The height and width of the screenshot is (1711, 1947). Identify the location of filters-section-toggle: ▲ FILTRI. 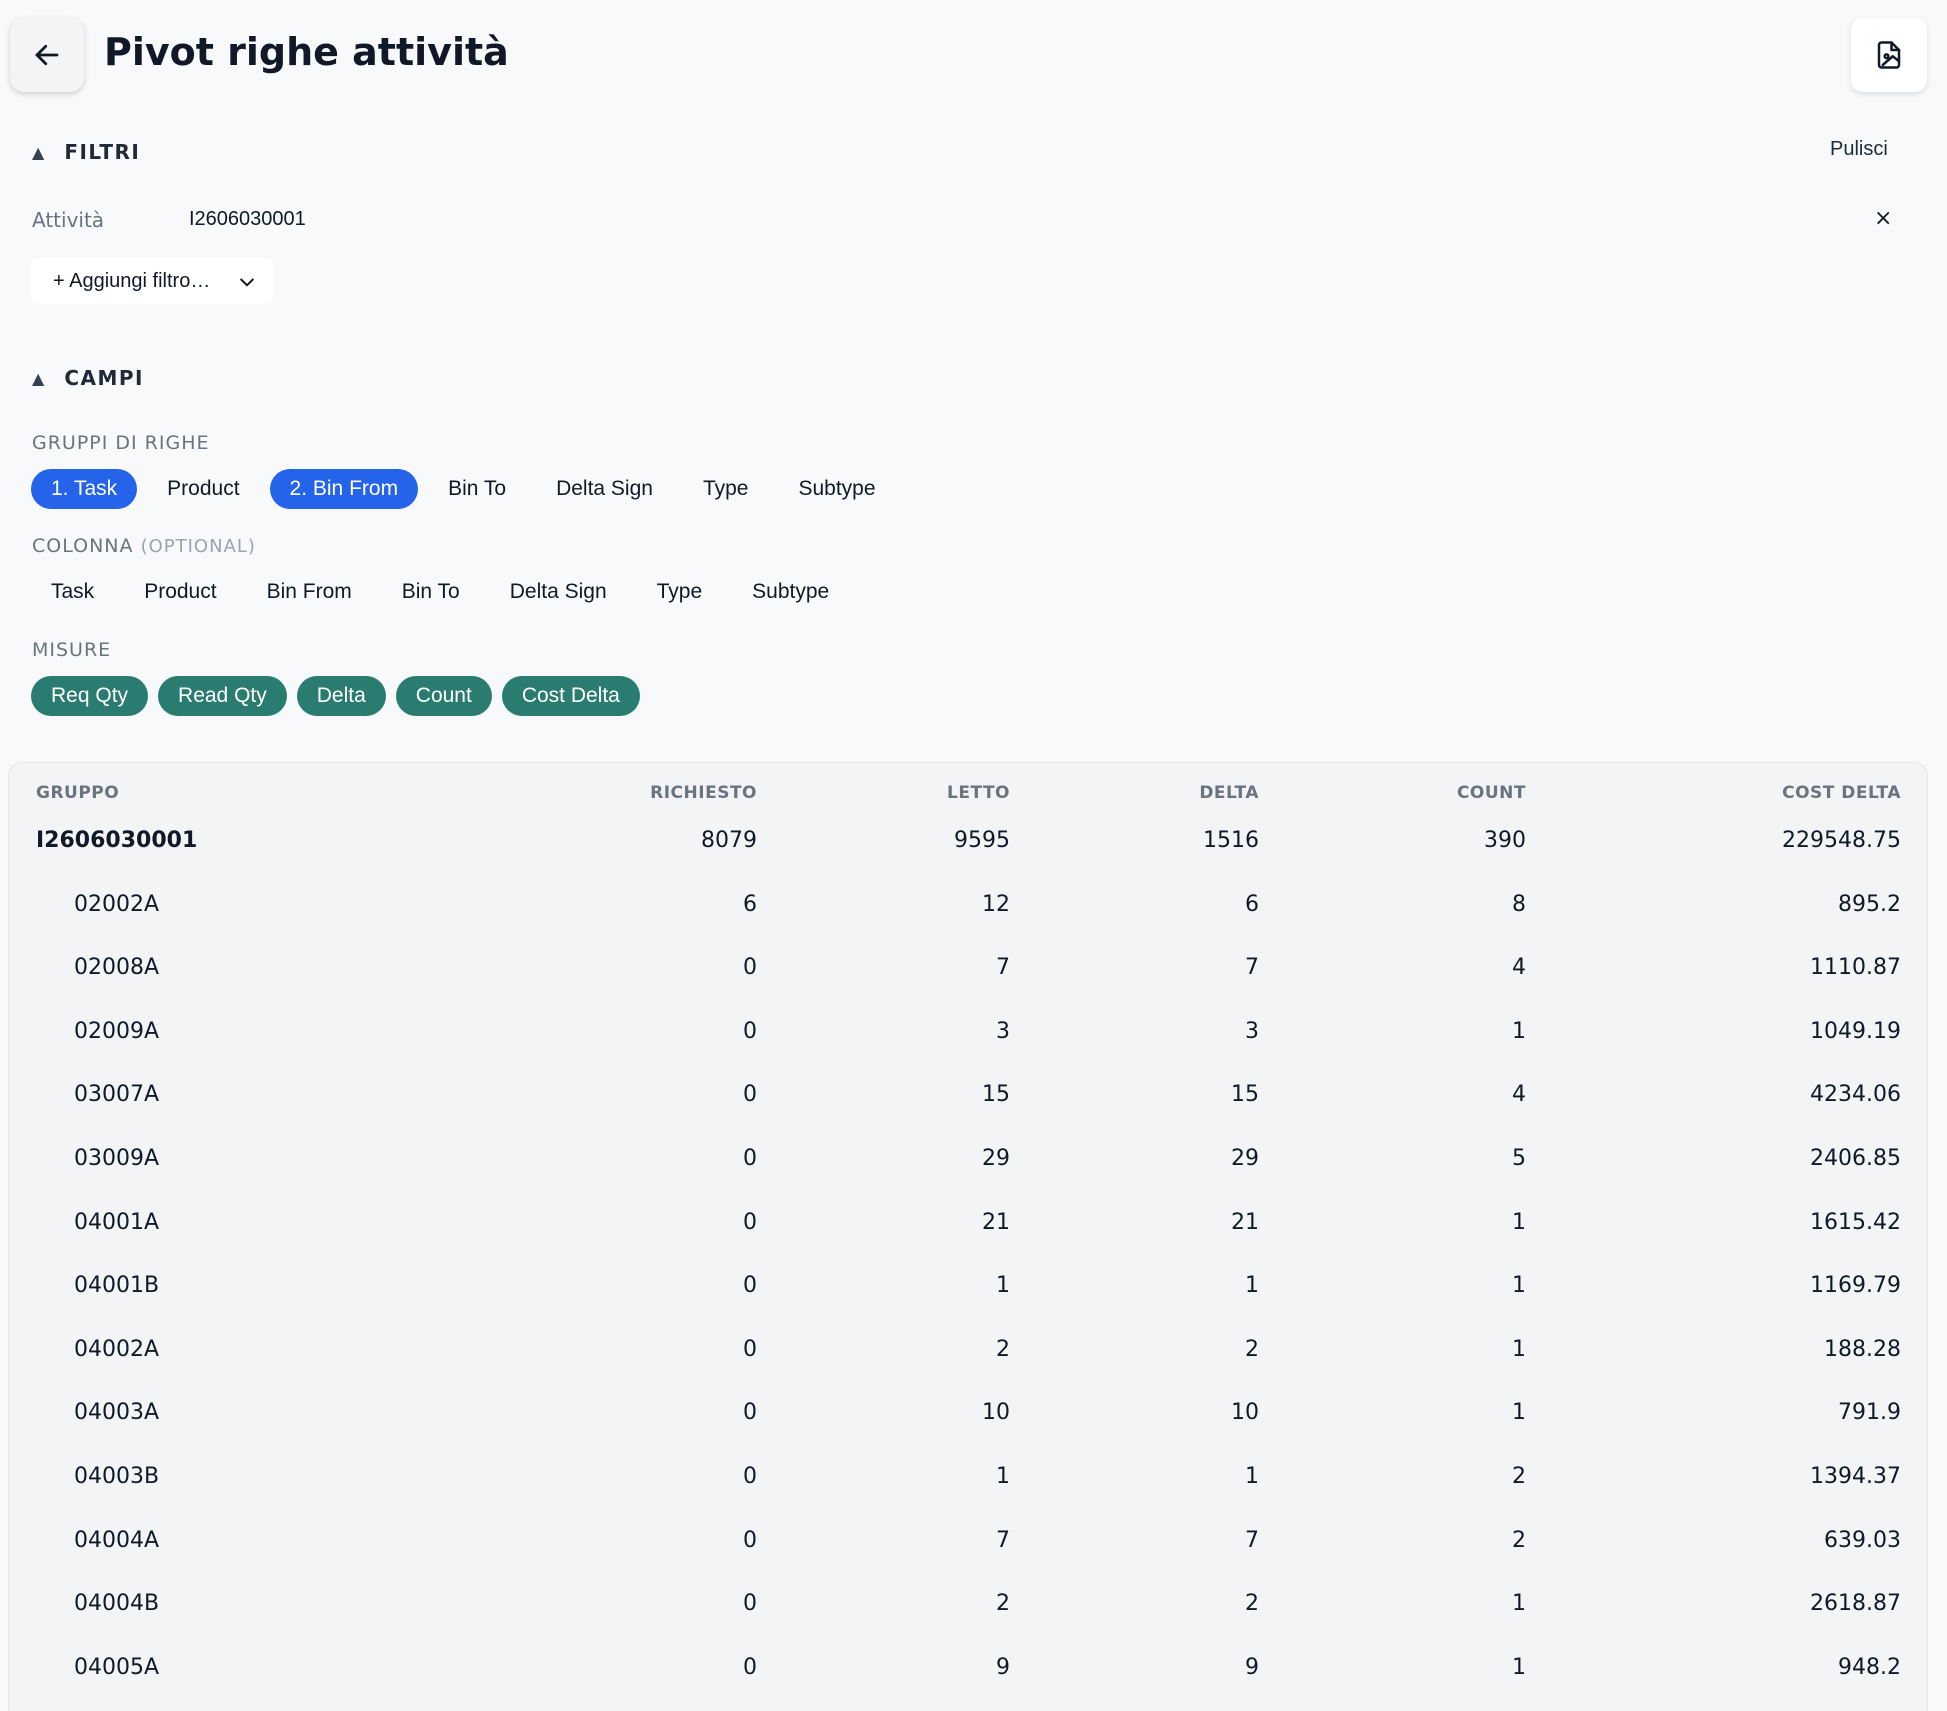
(86, 152).